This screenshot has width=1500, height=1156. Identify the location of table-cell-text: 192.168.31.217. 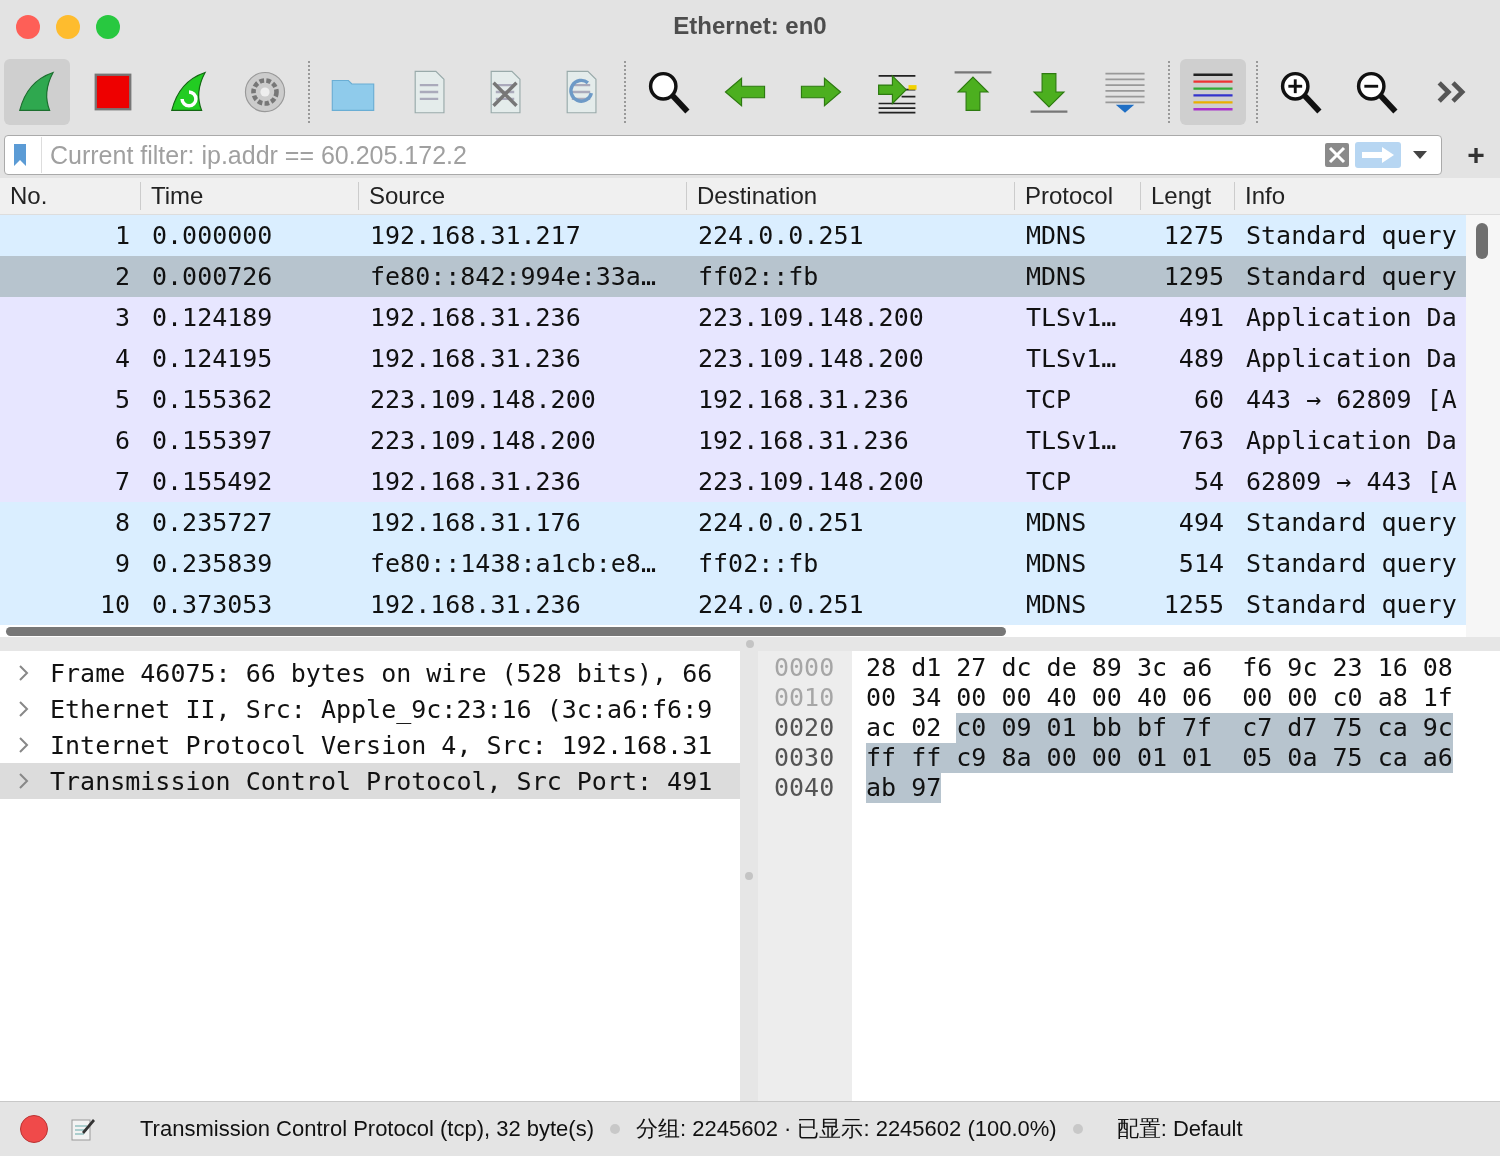
(475, 235).